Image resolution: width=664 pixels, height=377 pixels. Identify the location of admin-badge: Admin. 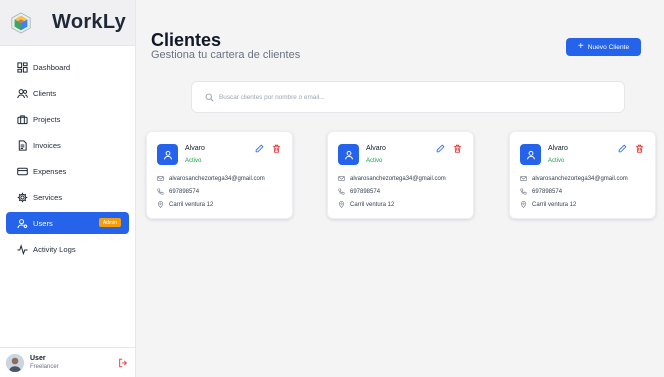
(109, 222).